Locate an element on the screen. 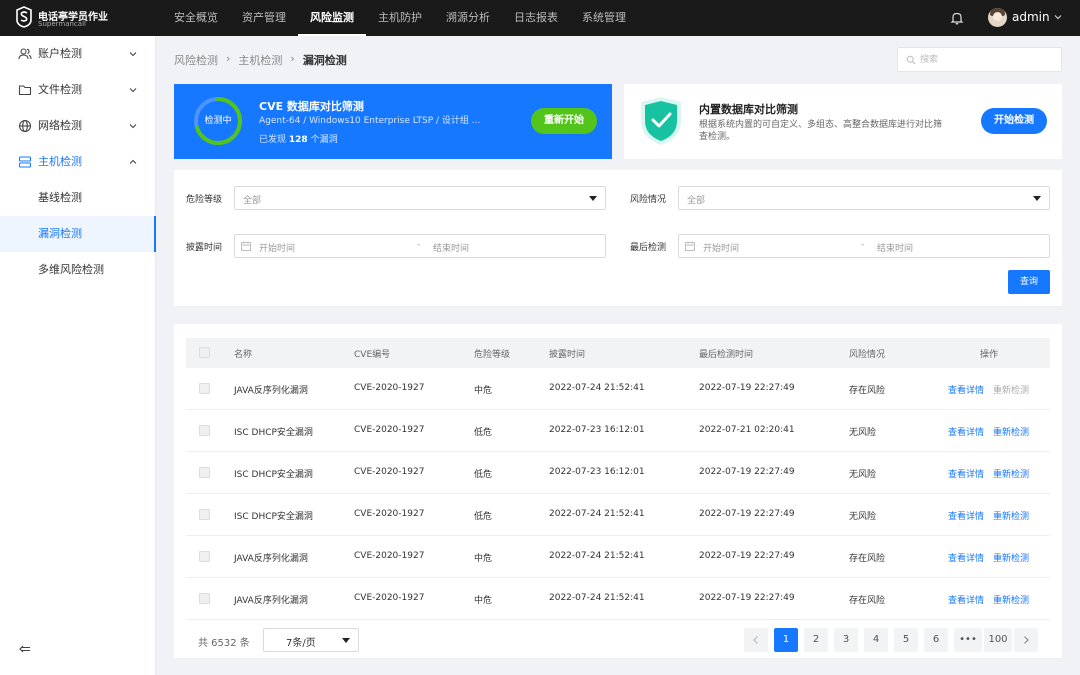 This screenshot has width=1080, height=675. sidebar-subitem-vulnerability: 漏洞检测 is located at coordinates (78, 234).